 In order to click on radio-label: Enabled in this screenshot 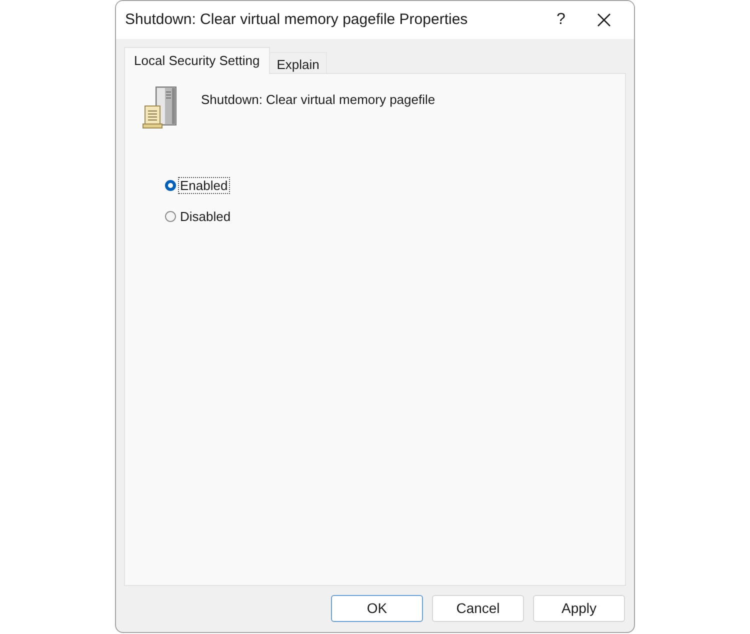, I will do `click(204, 185)`.